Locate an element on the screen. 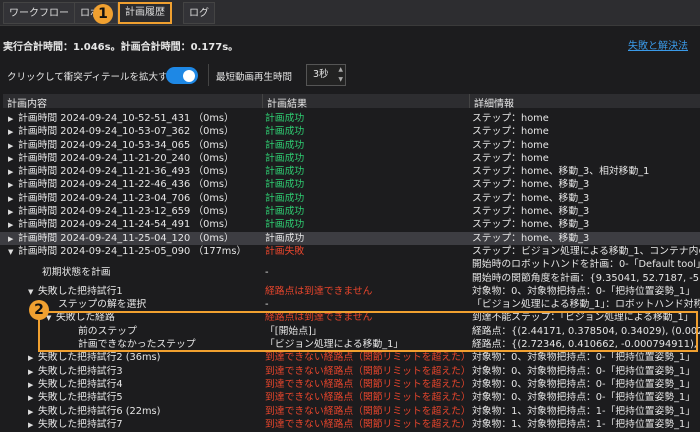  min-anim-spinbox: 3秒 ▲ ▼ is located at coordinates (326, 75).